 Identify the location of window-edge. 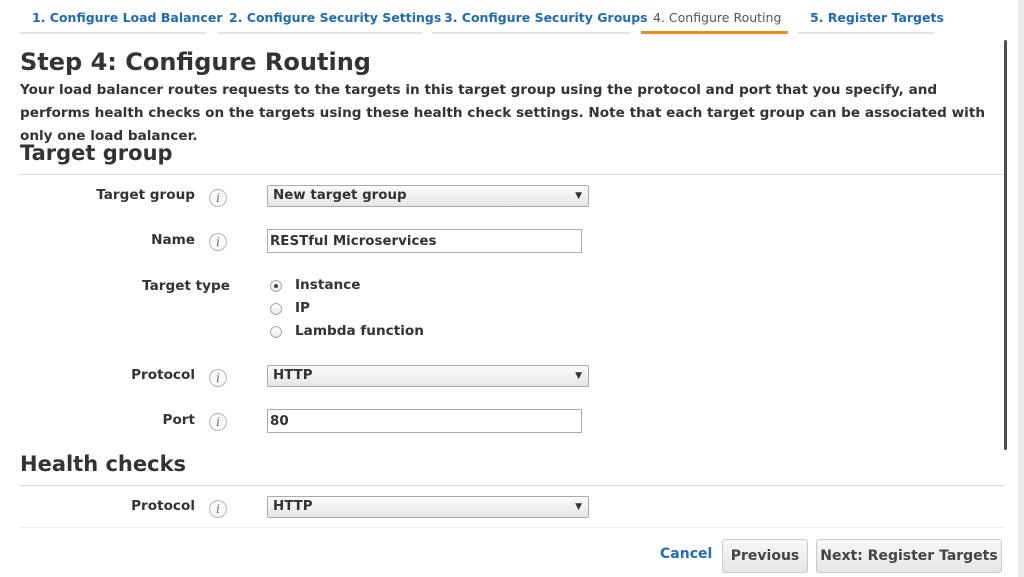
(1021, 288).